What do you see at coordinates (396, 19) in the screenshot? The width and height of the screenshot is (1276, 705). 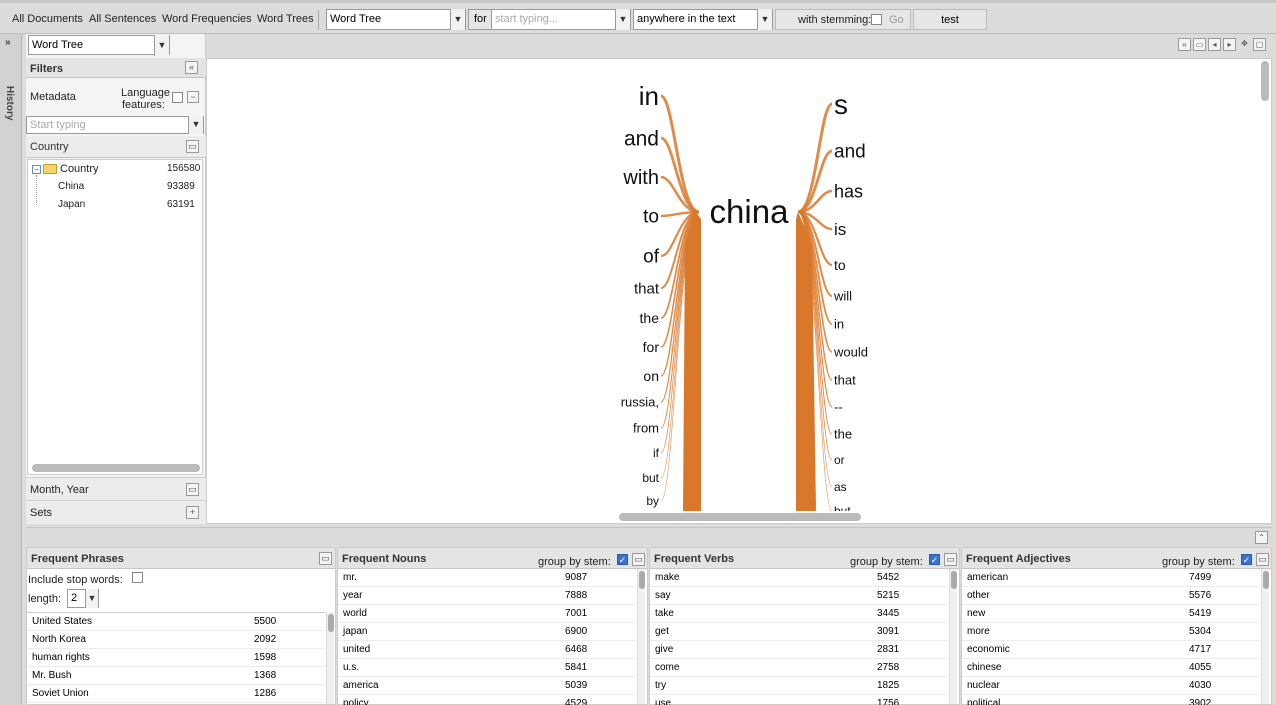 I see `view-select: Word Tree ▼` at bounding box center [396, 19].